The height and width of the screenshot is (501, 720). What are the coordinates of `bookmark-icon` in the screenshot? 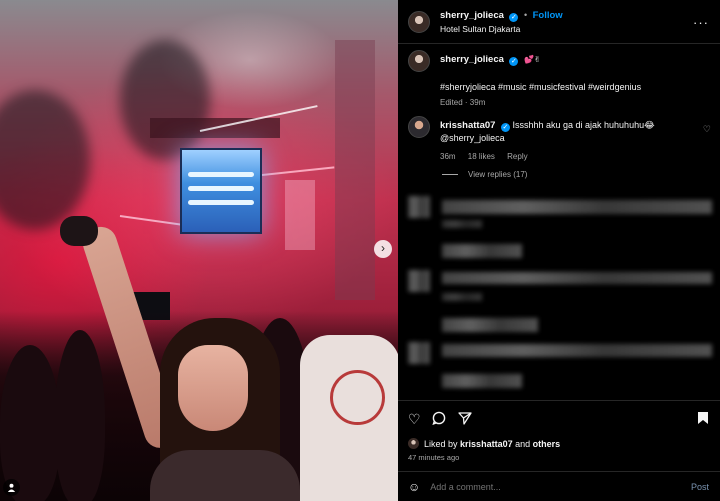 It's located at (703, 419).